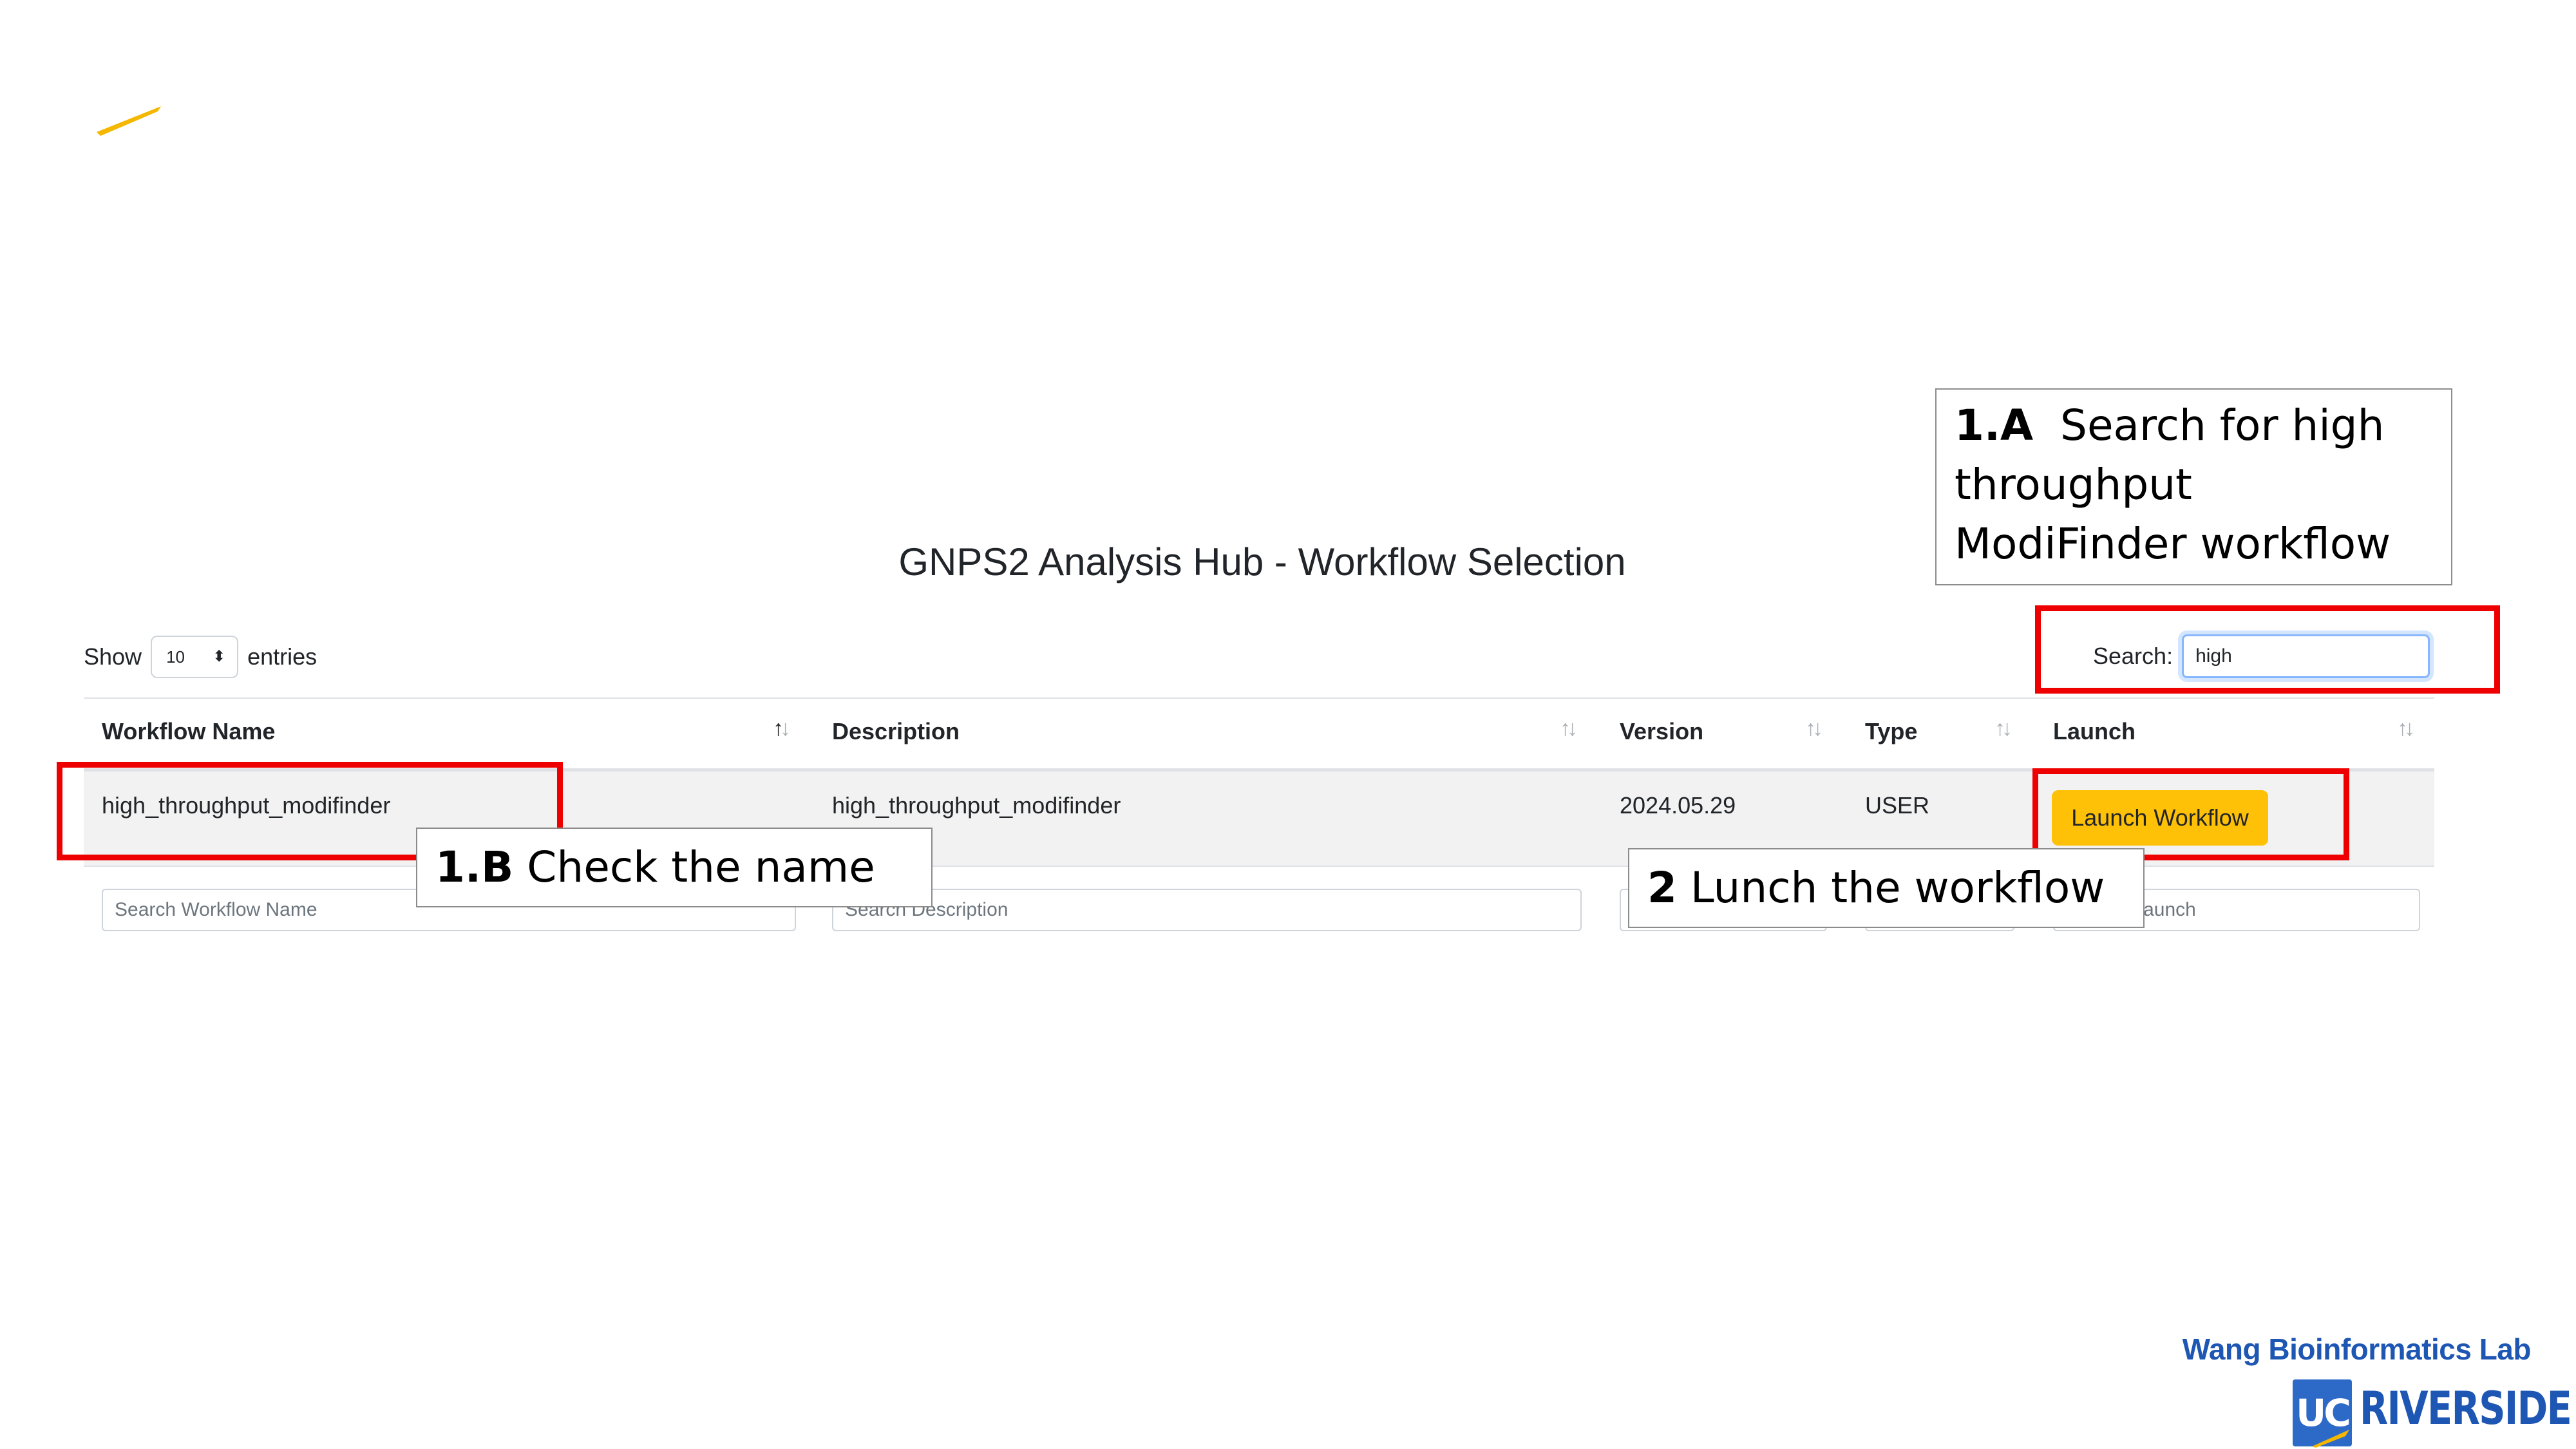 The width and height of the screenshot is (2576, 1449). I want to click on column-header-description: Description, so click(896, 731).